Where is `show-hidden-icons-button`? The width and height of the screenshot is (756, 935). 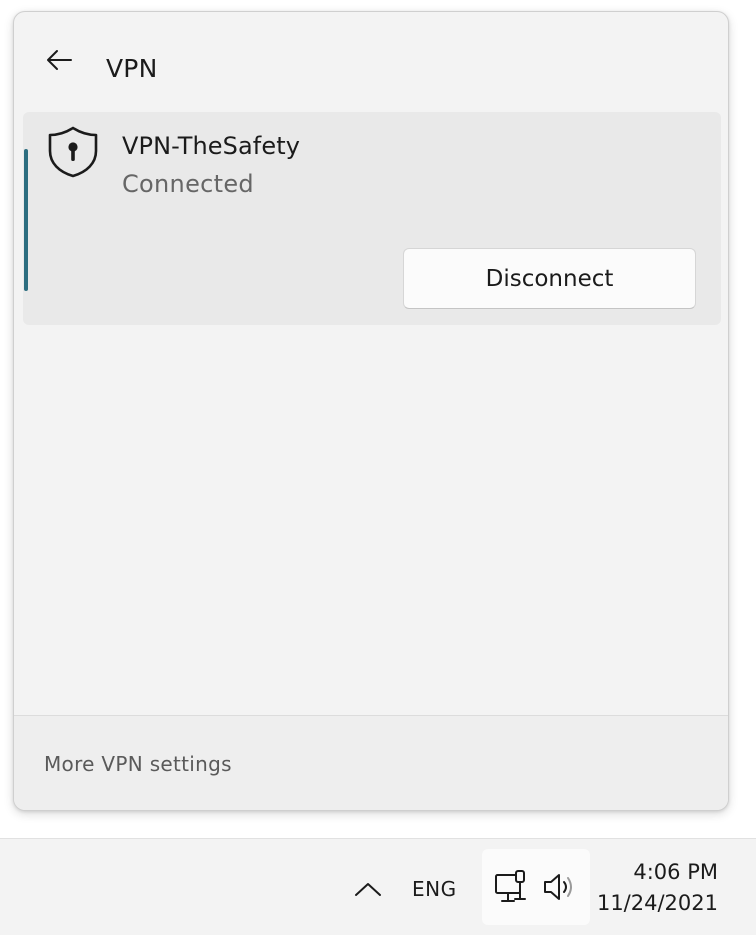 show-hidden-icons-button is located at coordinates (368, 889).